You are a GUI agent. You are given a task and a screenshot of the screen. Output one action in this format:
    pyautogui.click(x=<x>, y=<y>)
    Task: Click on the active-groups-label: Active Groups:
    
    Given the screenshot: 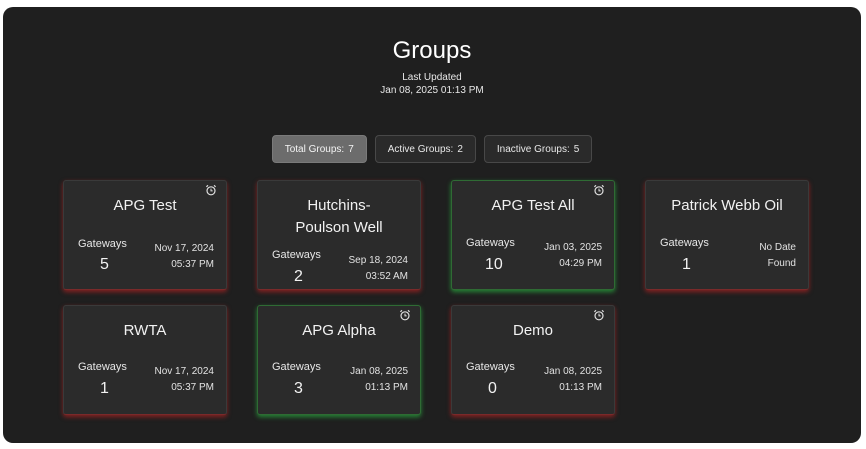 What is the action you would take?
    pyautogui.click(x=420, y=149)
    